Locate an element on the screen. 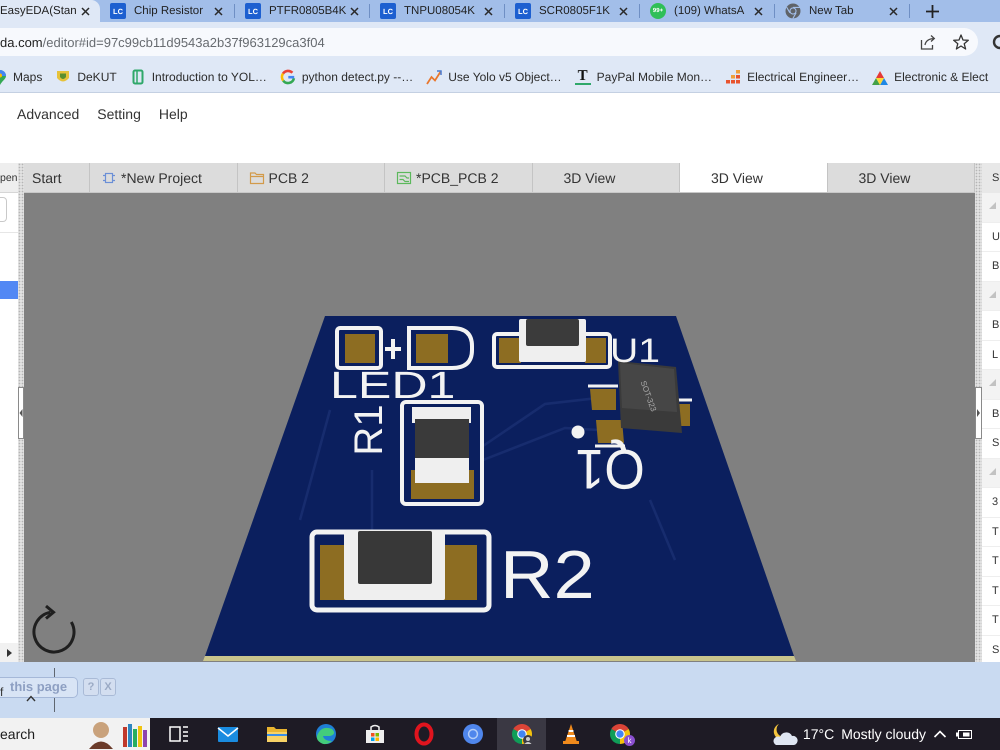 Image resolution: width=1000 pixels, height=750 pixels. bookmark: DeKUT is located at coordinates (86, 77).